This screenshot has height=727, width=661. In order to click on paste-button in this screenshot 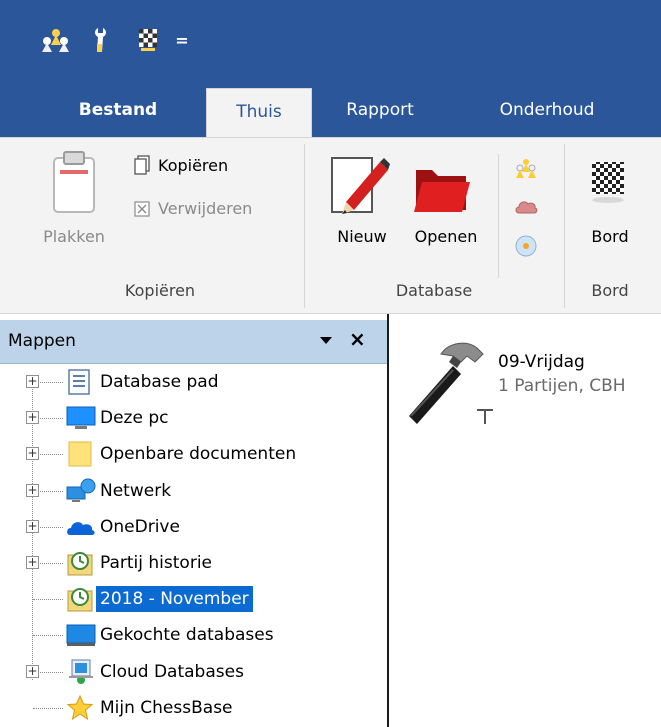, I will do `click(74, 185)`.